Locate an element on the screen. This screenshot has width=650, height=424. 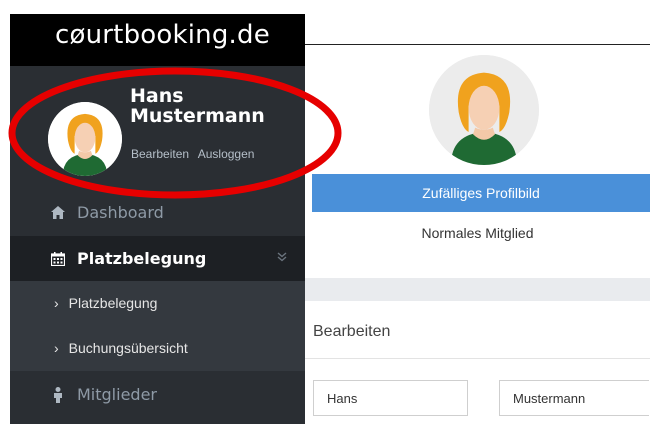
member-type-label: Normales Mitglied is located at coordinates (477, 233).